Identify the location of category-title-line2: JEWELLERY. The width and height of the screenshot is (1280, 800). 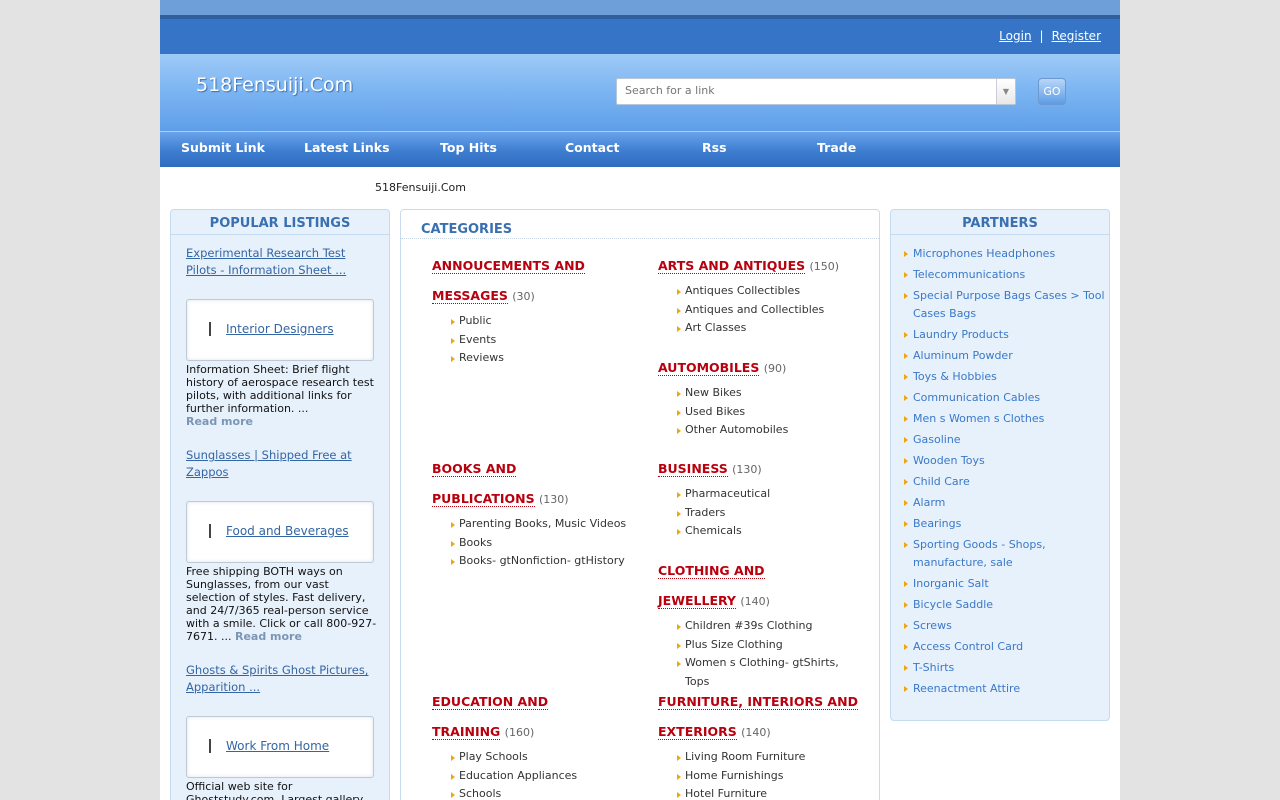
(697, 601).